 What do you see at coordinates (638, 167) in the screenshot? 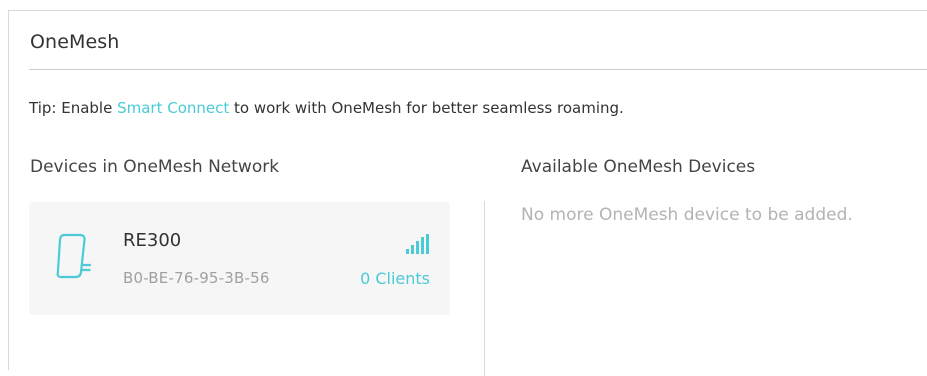
I see `available-devices-heading: Available OneMesh Devices` at bounding box center [638, 167].